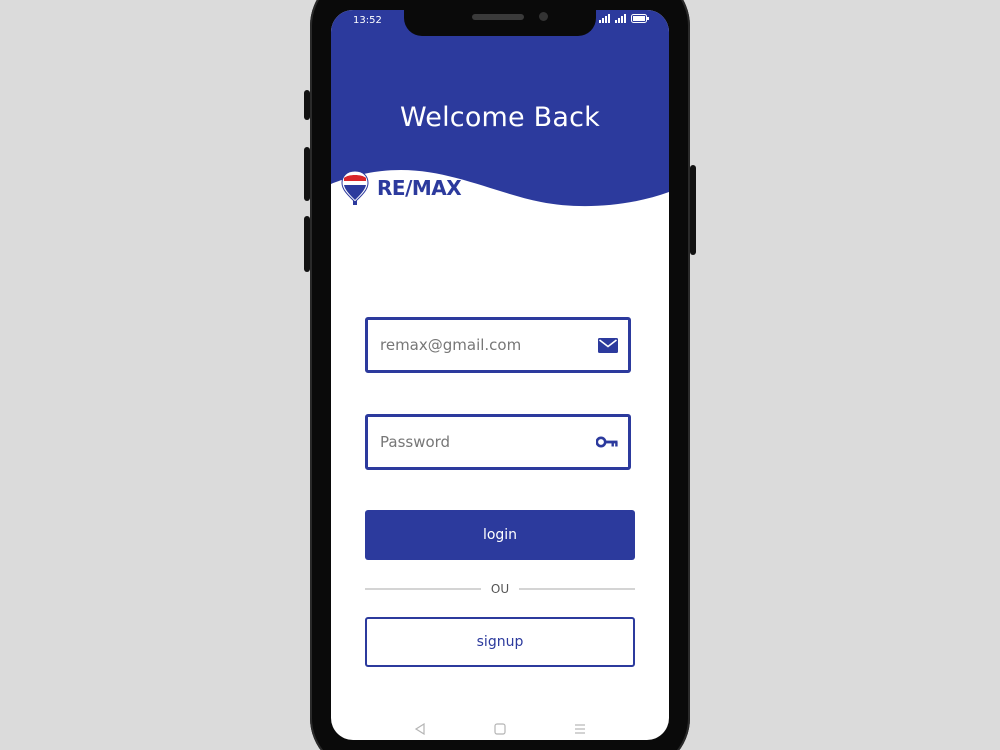  I want to click on status-icons, so click(624, 18).